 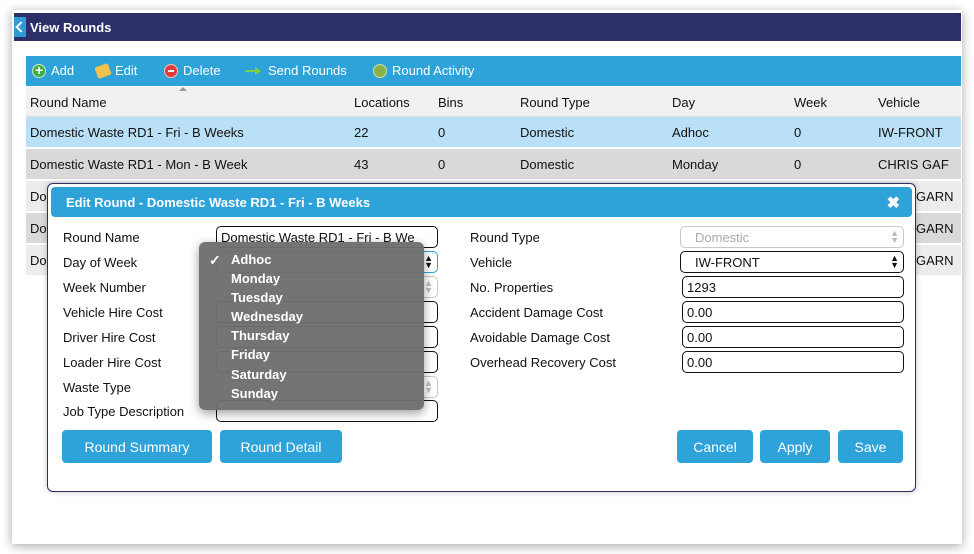 I want to click on column-header: Week, so click(x=829, y=102).